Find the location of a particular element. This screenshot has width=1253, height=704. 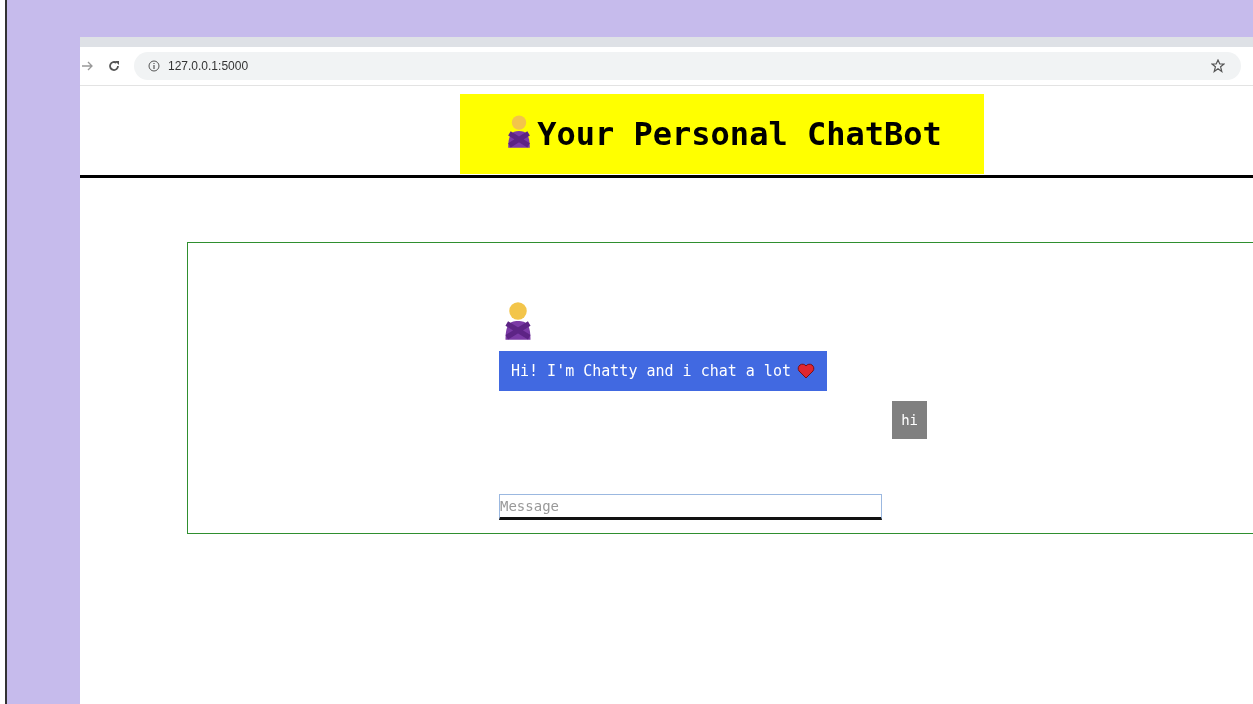

message-input: Message is located at coordinates (690, 507).